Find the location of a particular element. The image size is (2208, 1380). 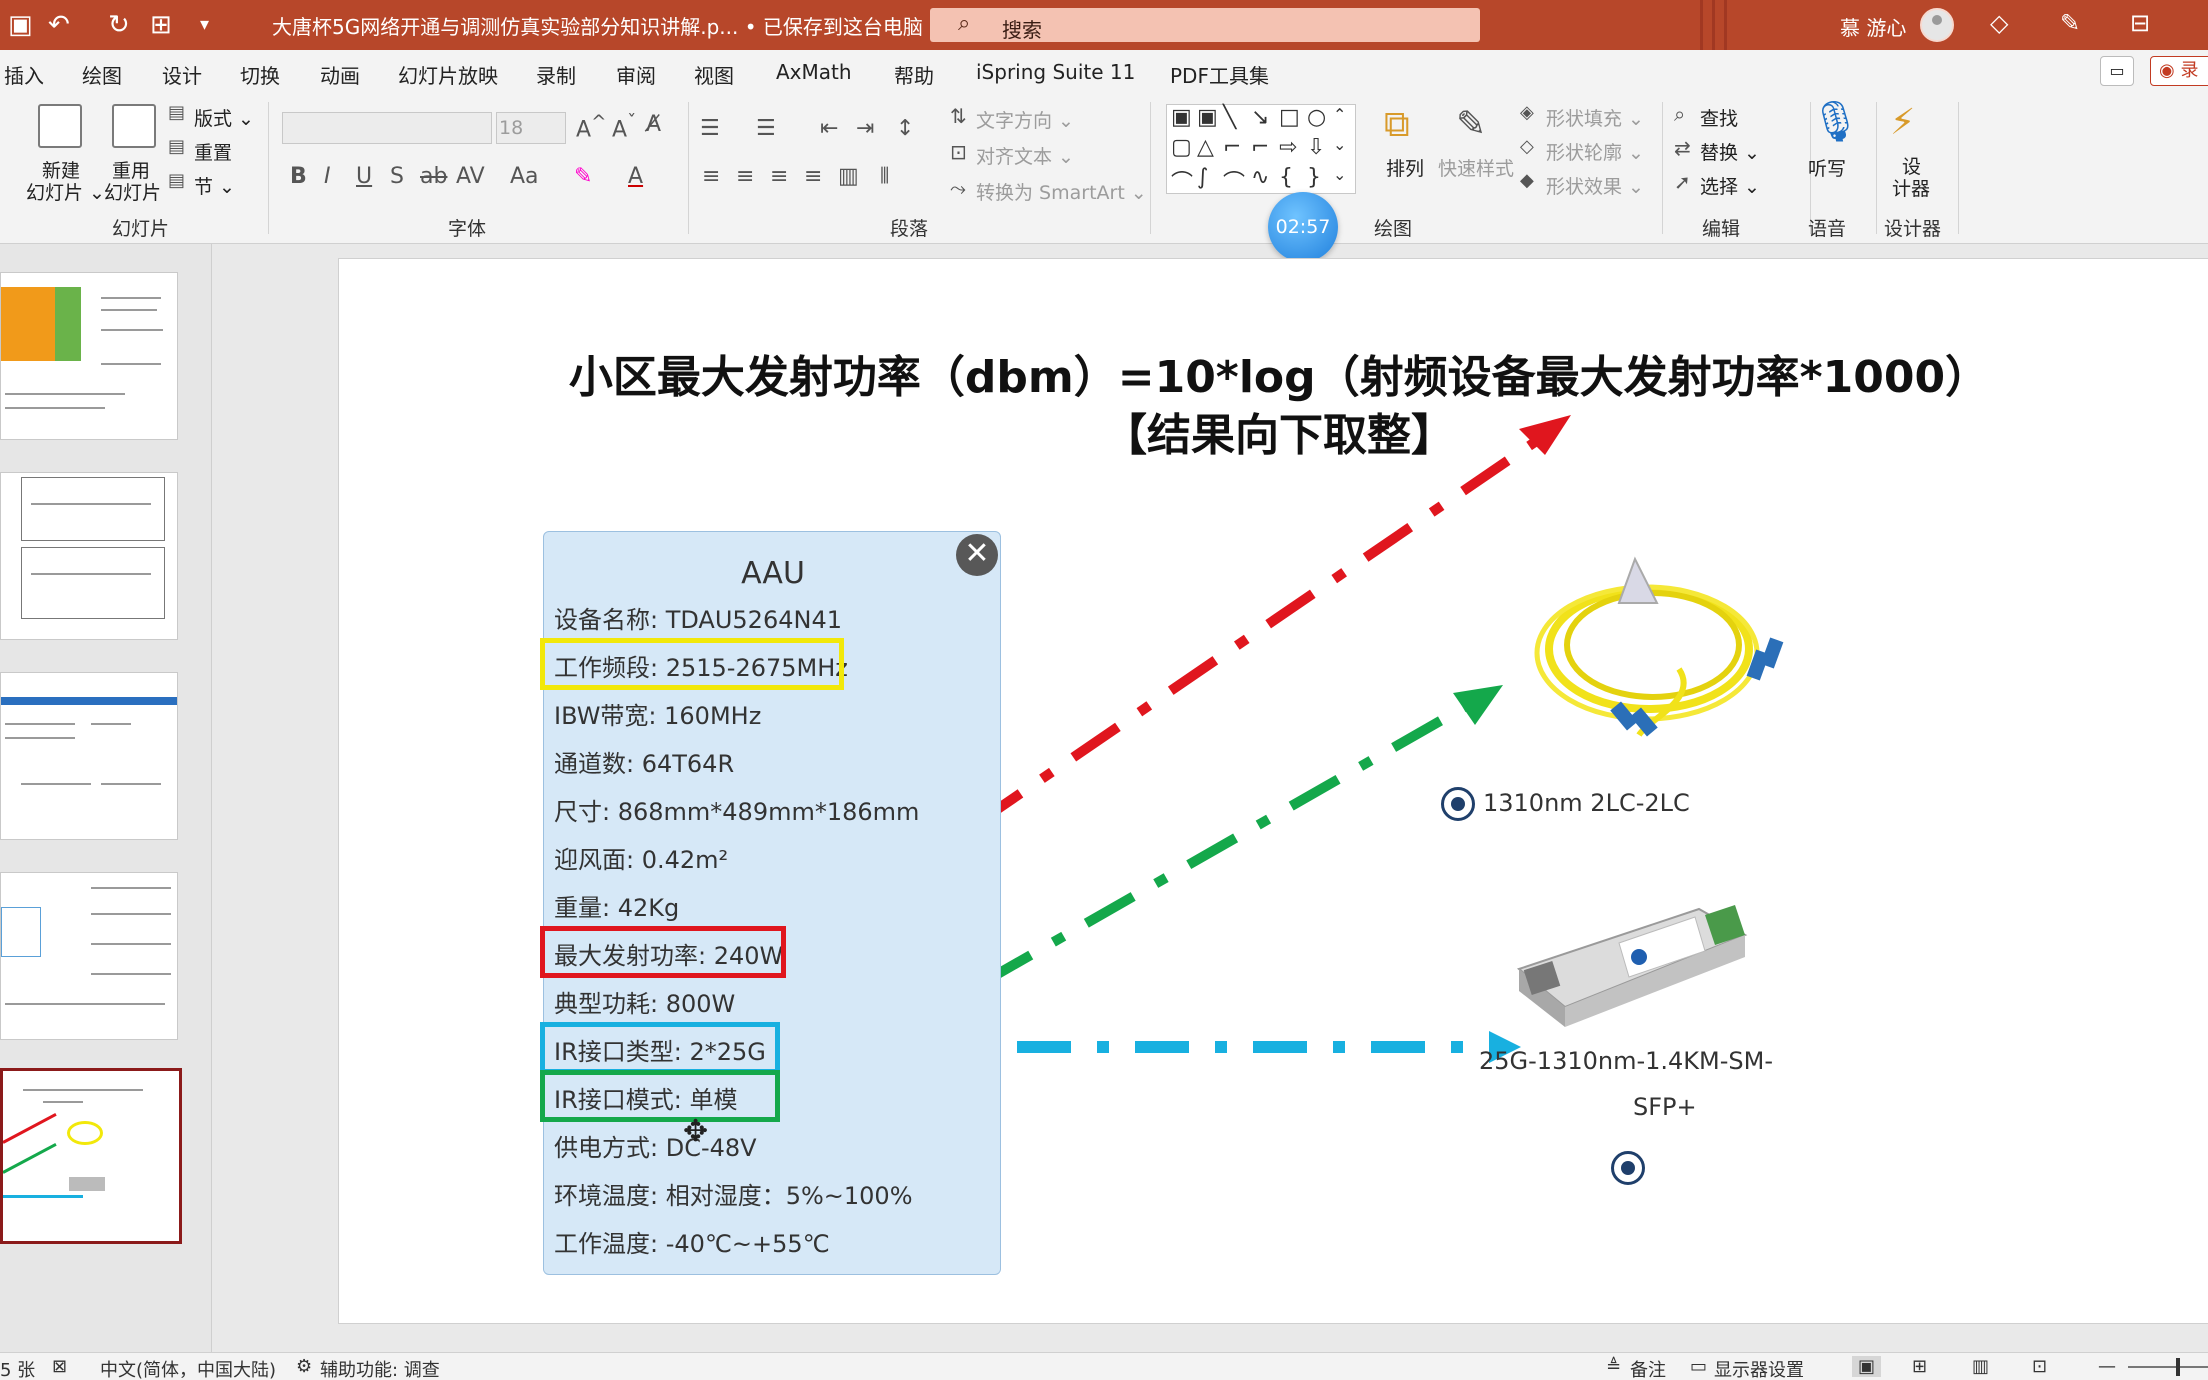

tab-draw: 绘图 is located at coordinates (102, 74).